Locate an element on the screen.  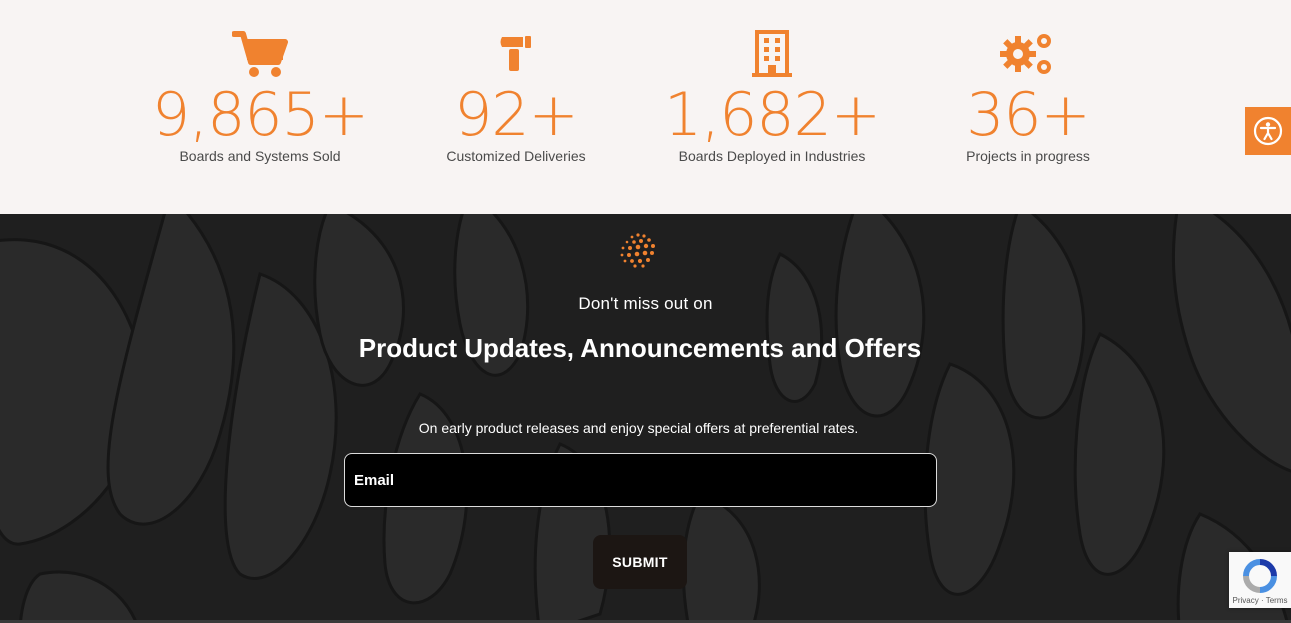
cart-icon is located at coordinates (260, 54).